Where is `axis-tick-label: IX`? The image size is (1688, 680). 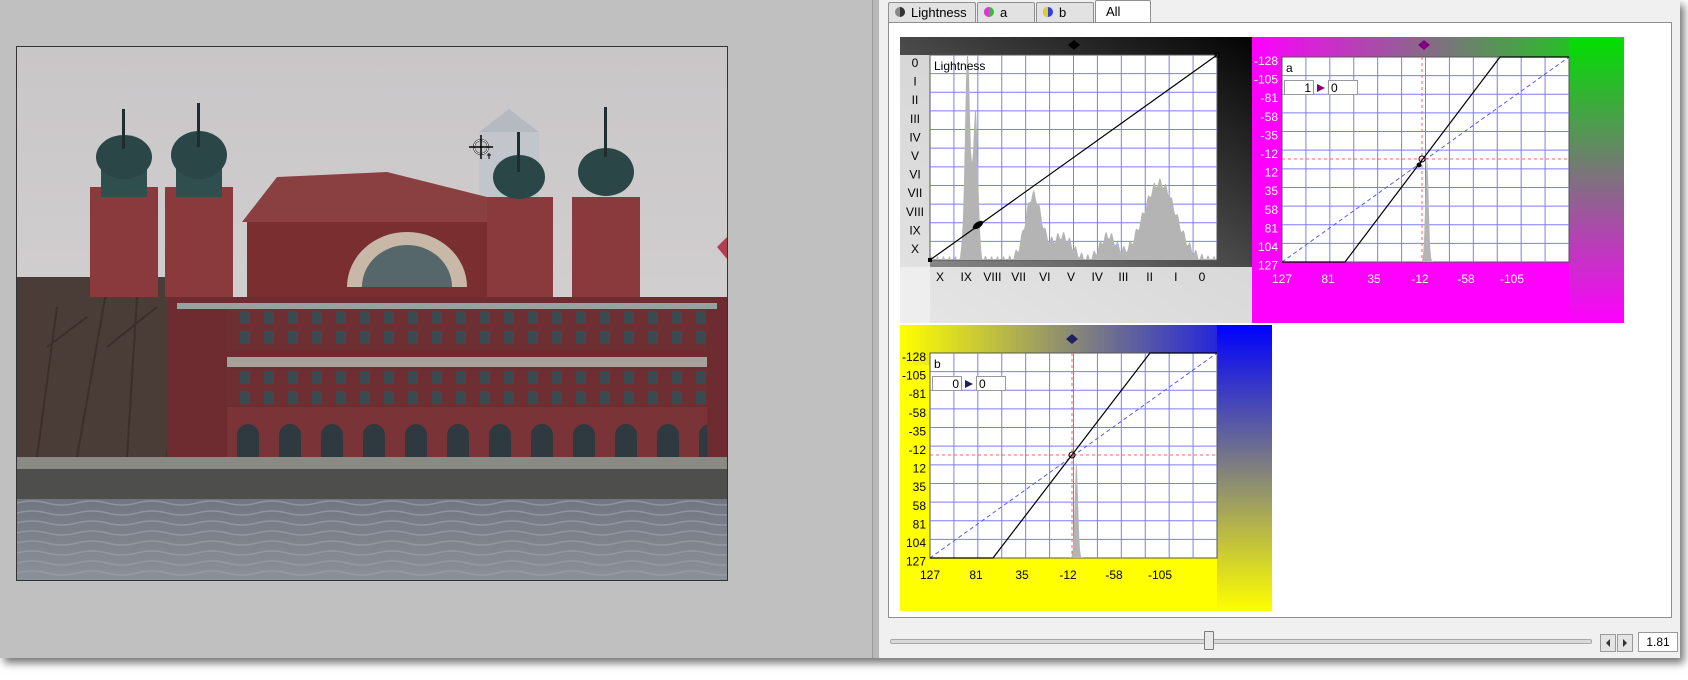
axis-tick-label: IX is located at coordinates (966, 277).